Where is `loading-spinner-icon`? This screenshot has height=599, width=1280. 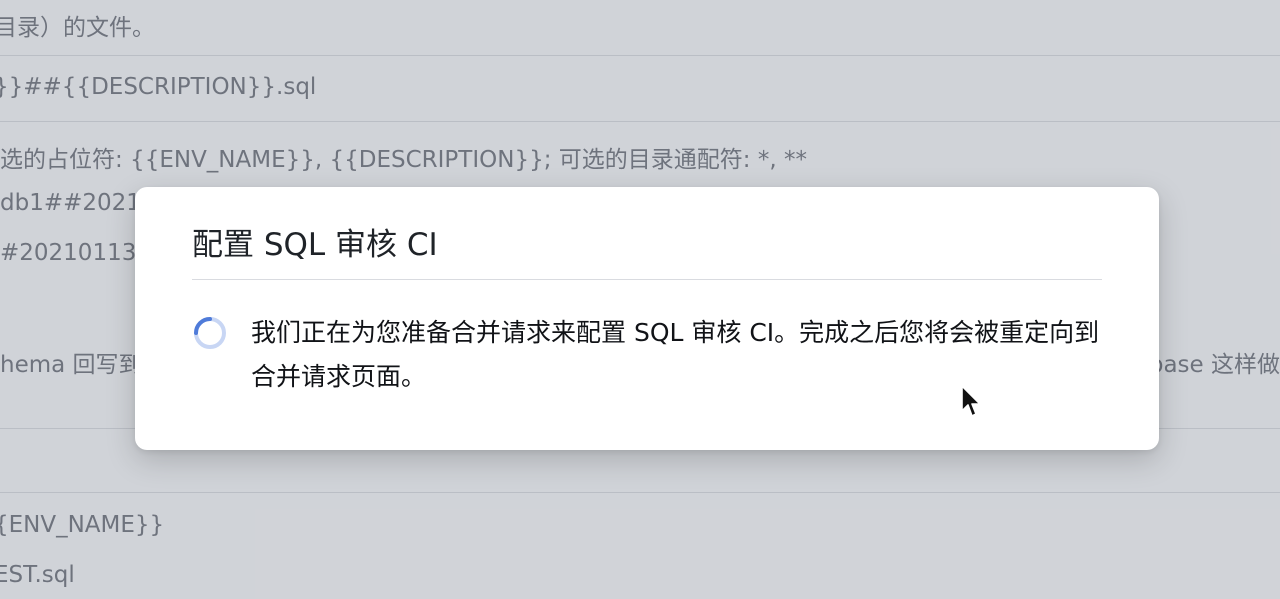 loading-spinner-icon is located at coordinates (210, 333).